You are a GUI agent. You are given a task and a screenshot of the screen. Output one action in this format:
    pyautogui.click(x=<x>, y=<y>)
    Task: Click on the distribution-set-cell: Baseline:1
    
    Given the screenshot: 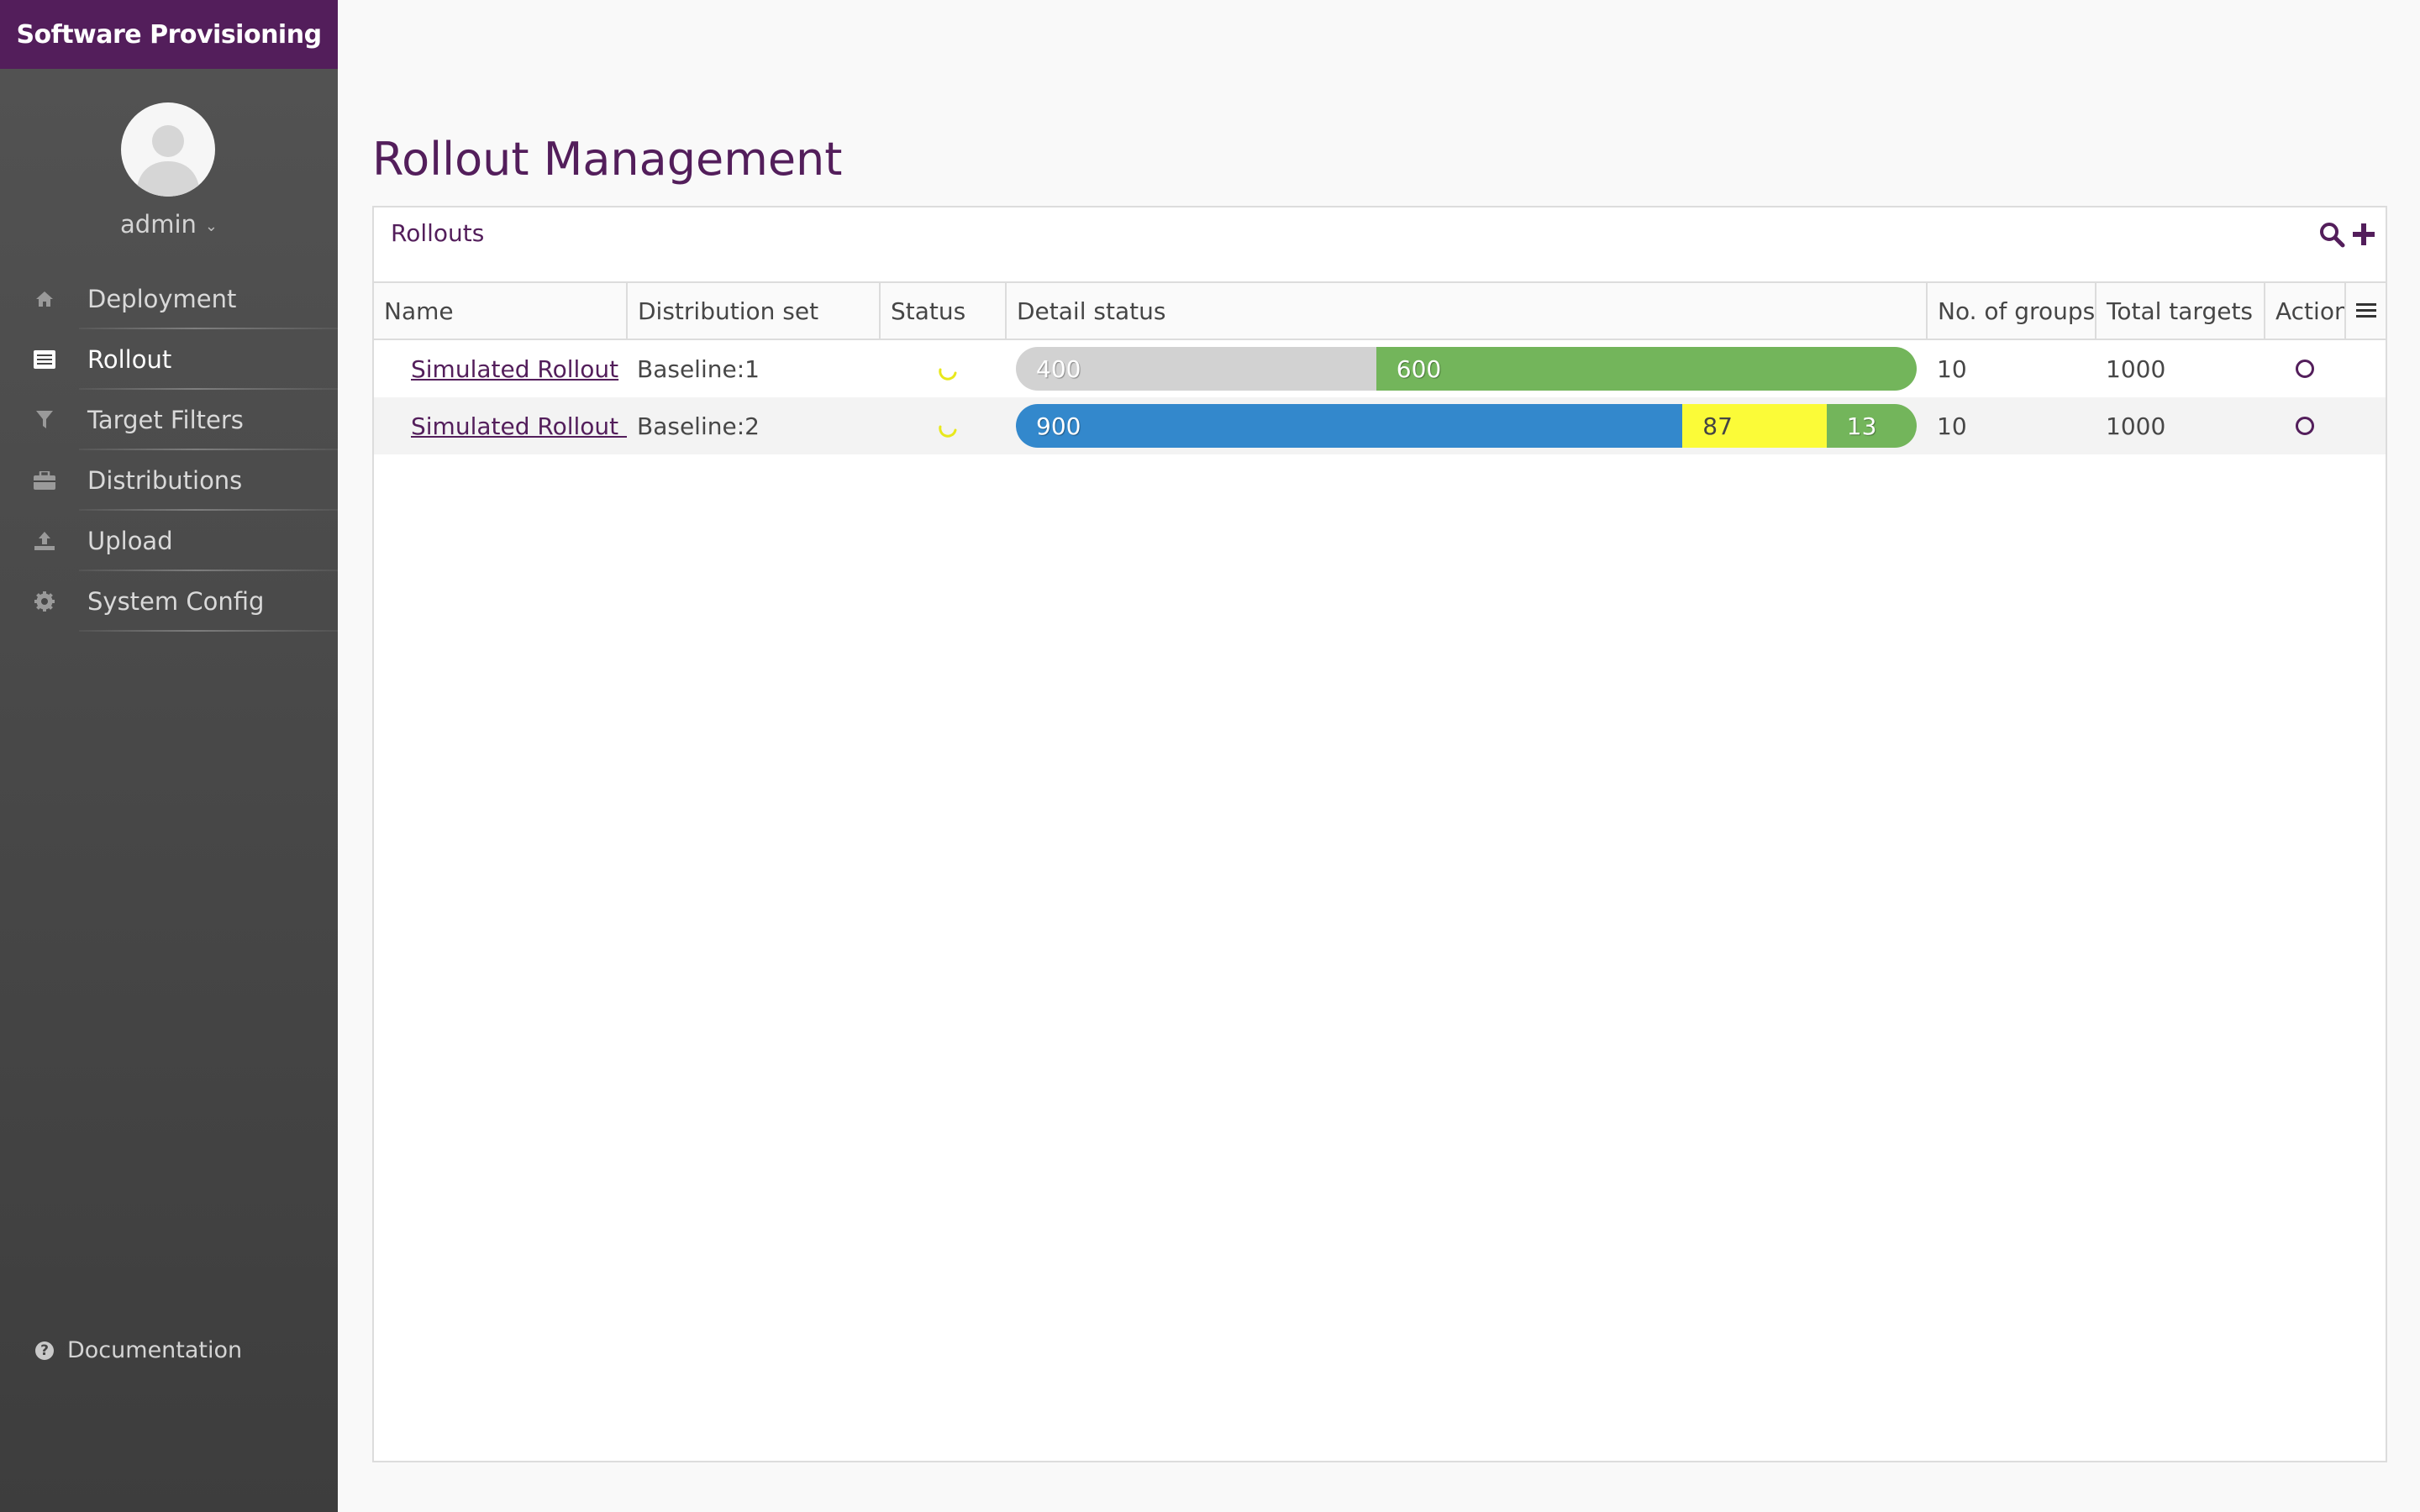 What is the action you would take?
    pyautogui.click(x=698, y=368)
    